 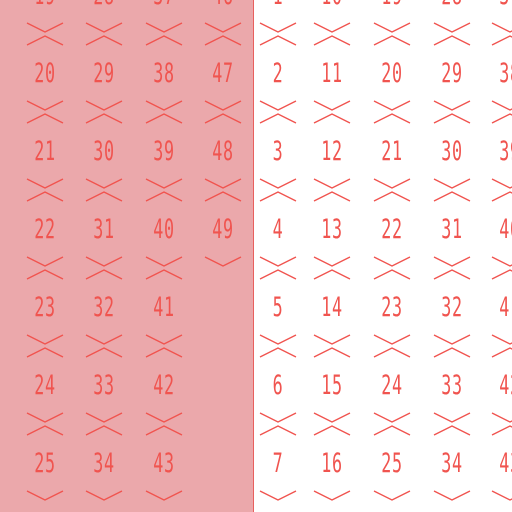 I want to click on number-cell: 30, so click(x=452, y=151).